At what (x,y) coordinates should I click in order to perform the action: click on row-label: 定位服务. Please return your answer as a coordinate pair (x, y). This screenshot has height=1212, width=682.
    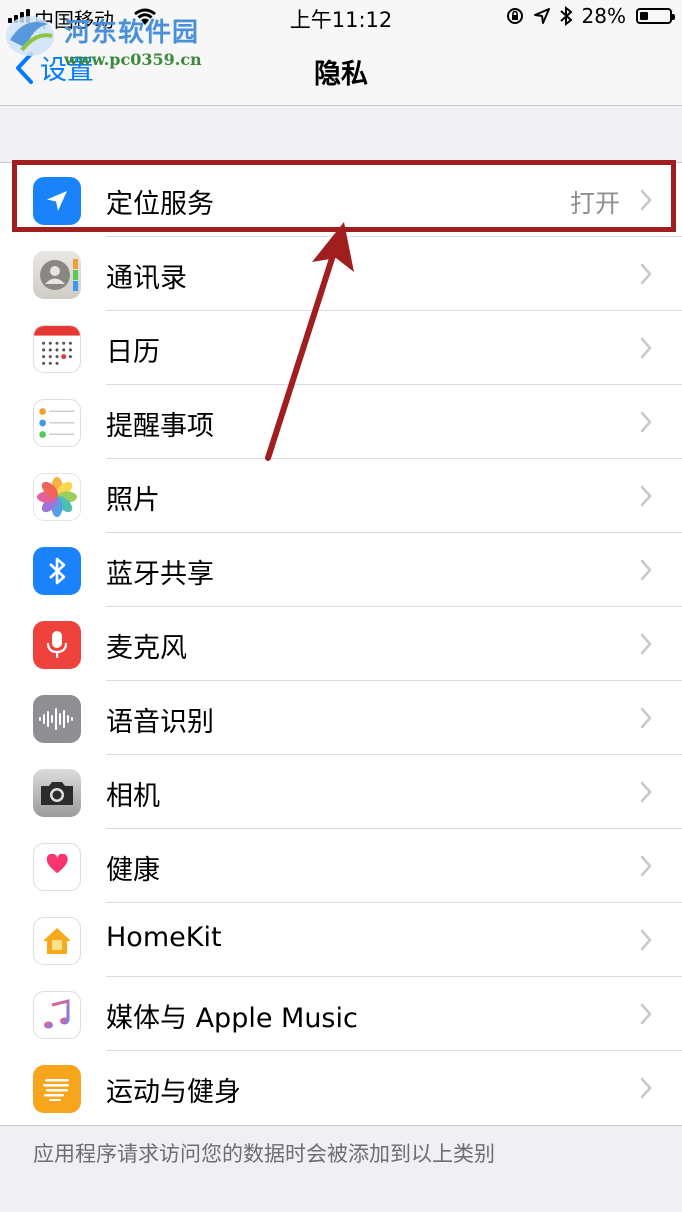
    Looking at the image, I should click on (160, 204).